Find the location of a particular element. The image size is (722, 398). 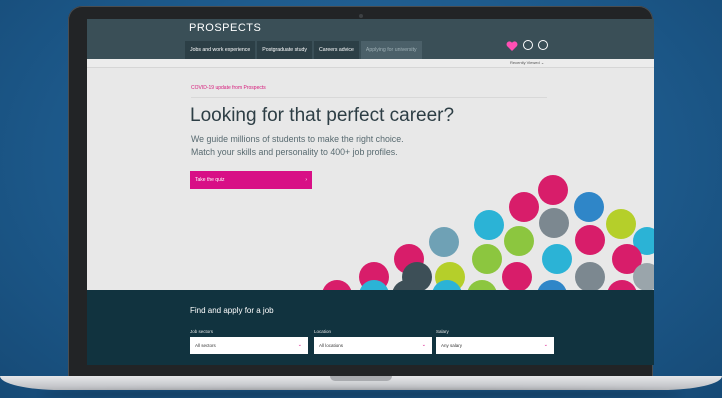

laptop-notch is located at coordinates (361, 378).